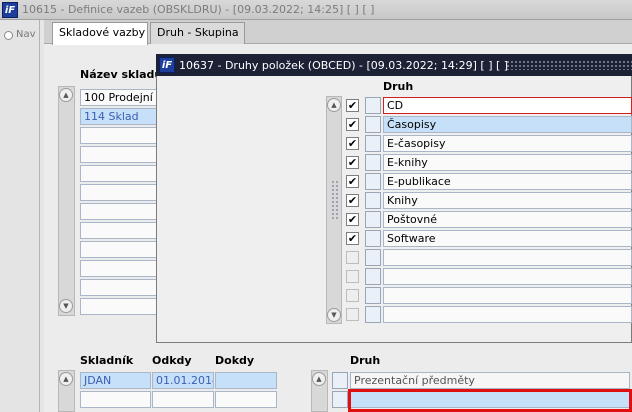 This screenshot has width=632, height=412. I want to click on sklad-name-header: Název skladu, so click(121, 74).